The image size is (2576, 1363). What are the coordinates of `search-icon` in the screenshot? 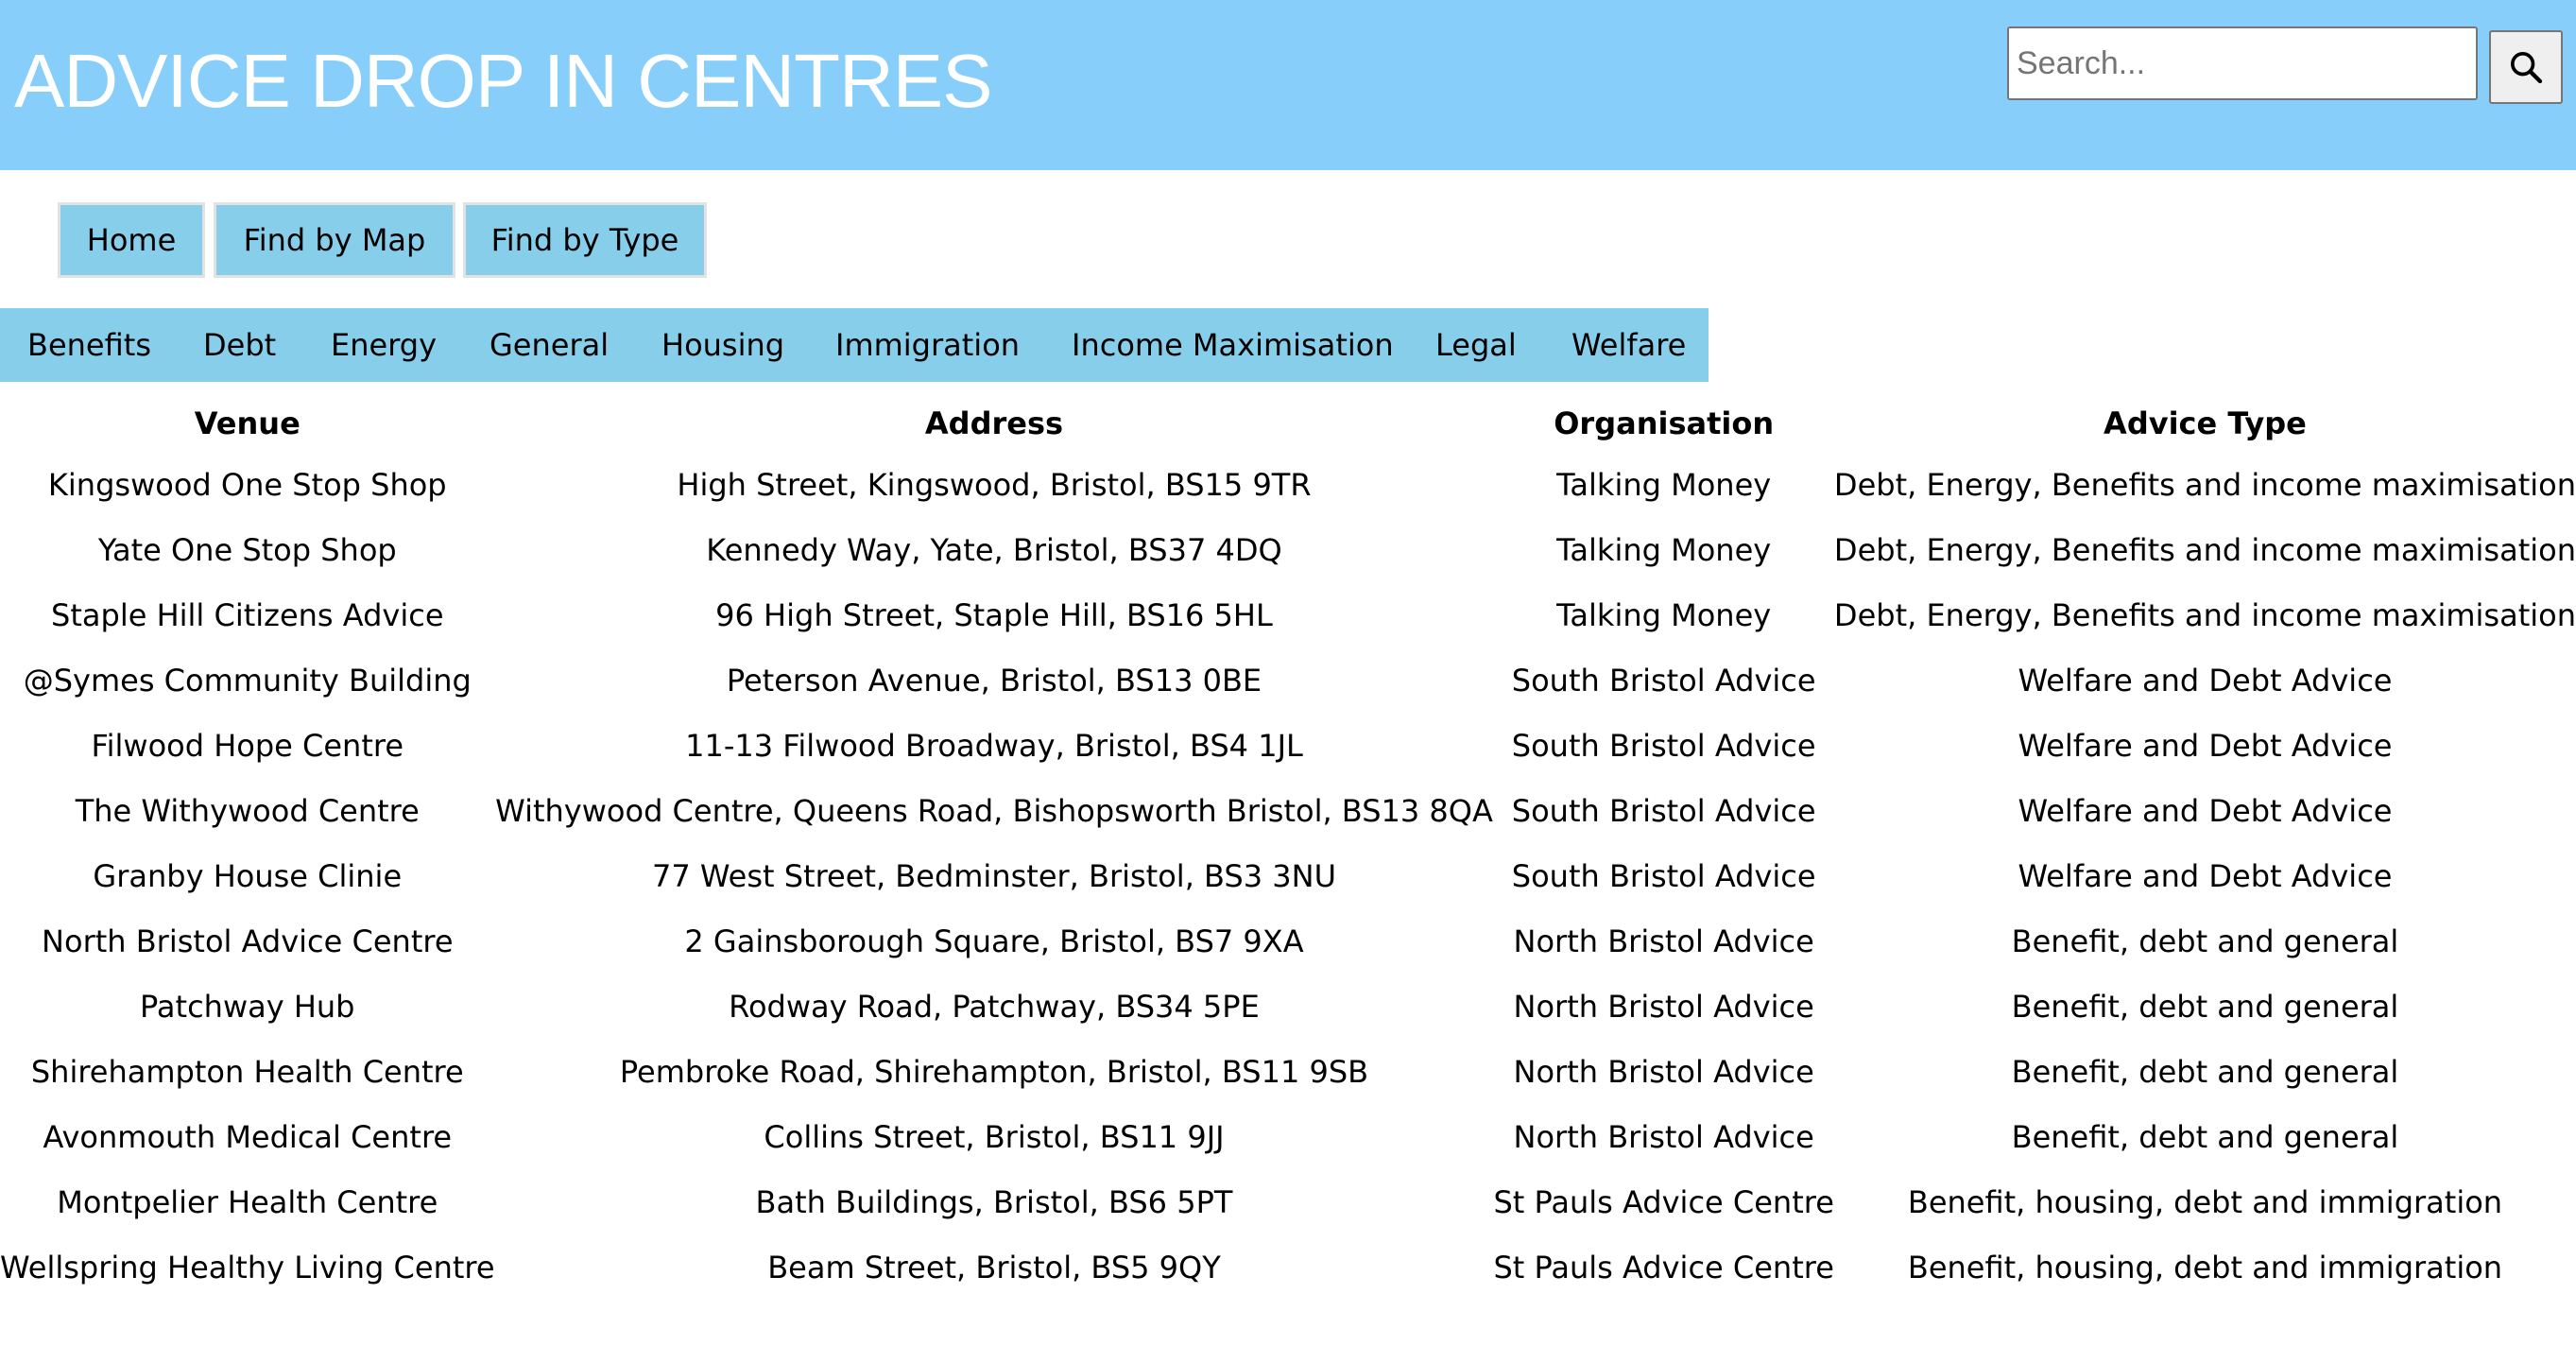 It's located at (2527, 68).